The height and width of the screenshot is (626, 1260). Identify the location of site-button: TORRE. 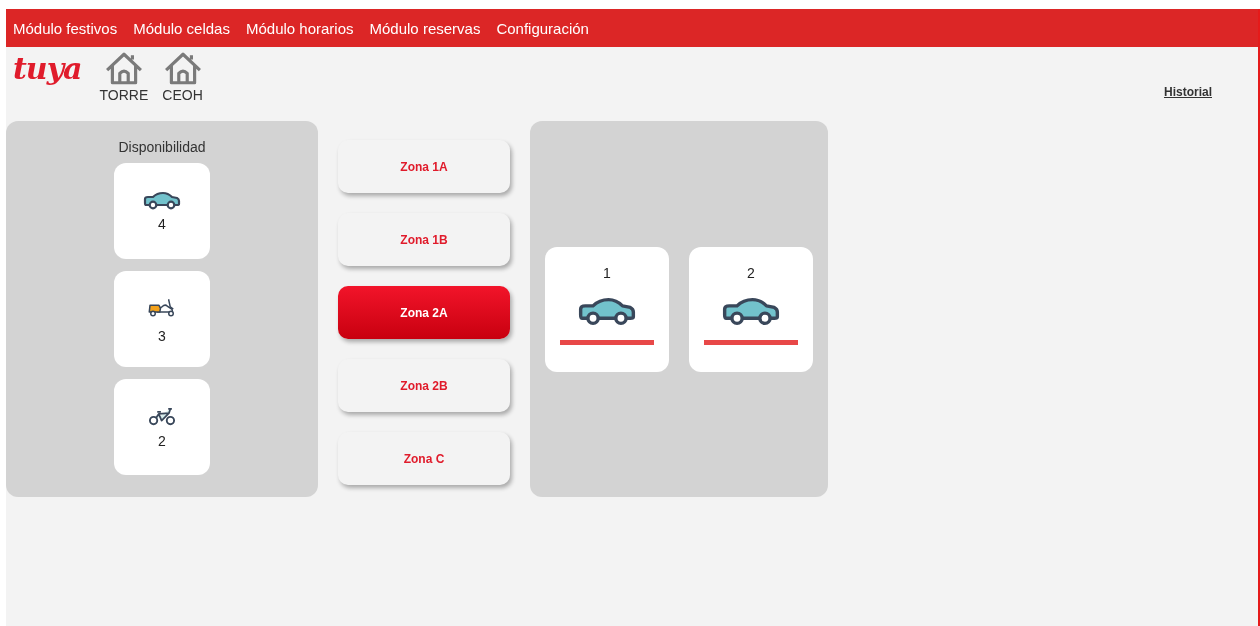
(124, 77).